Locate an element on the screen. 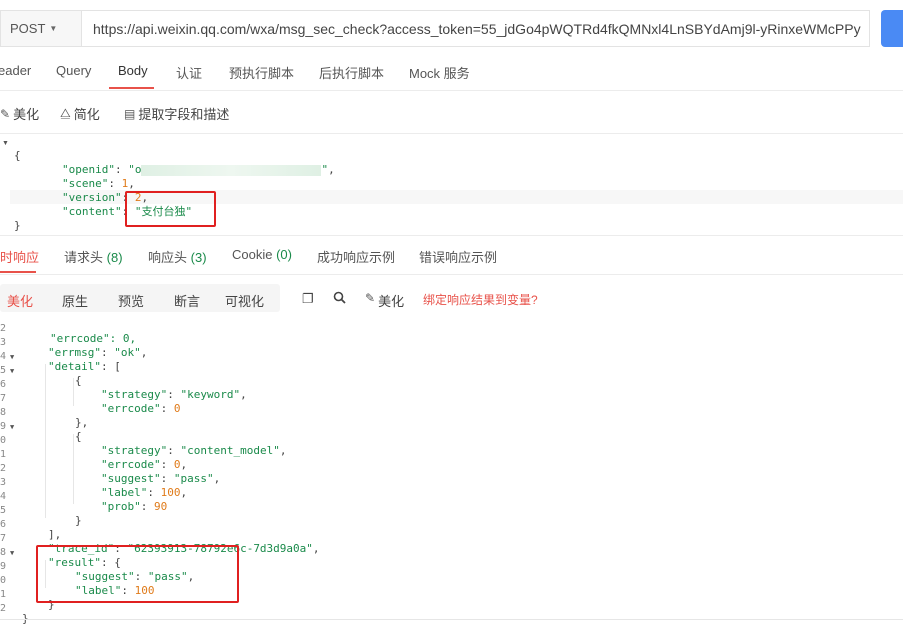  tab-body: Body is located at coordinates (133, 70).